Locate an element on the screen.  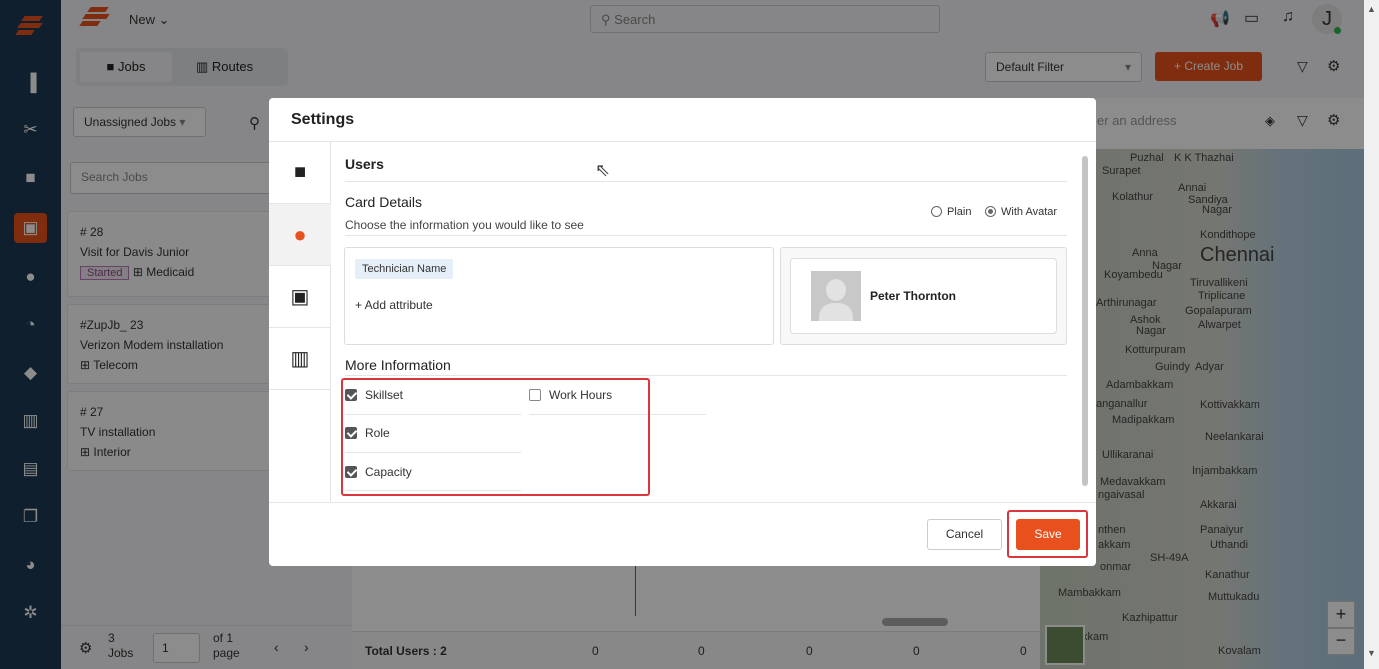
settings-nav-users: ● is located at coordinates (300, 235).